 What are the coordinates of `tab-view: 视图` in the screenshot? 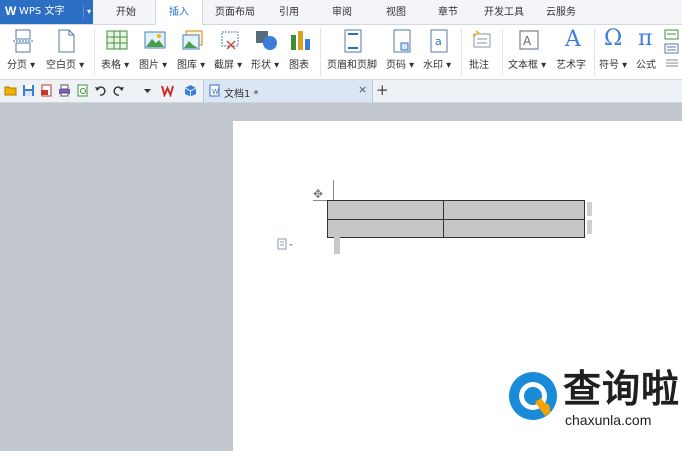 It's located at (396, 12).